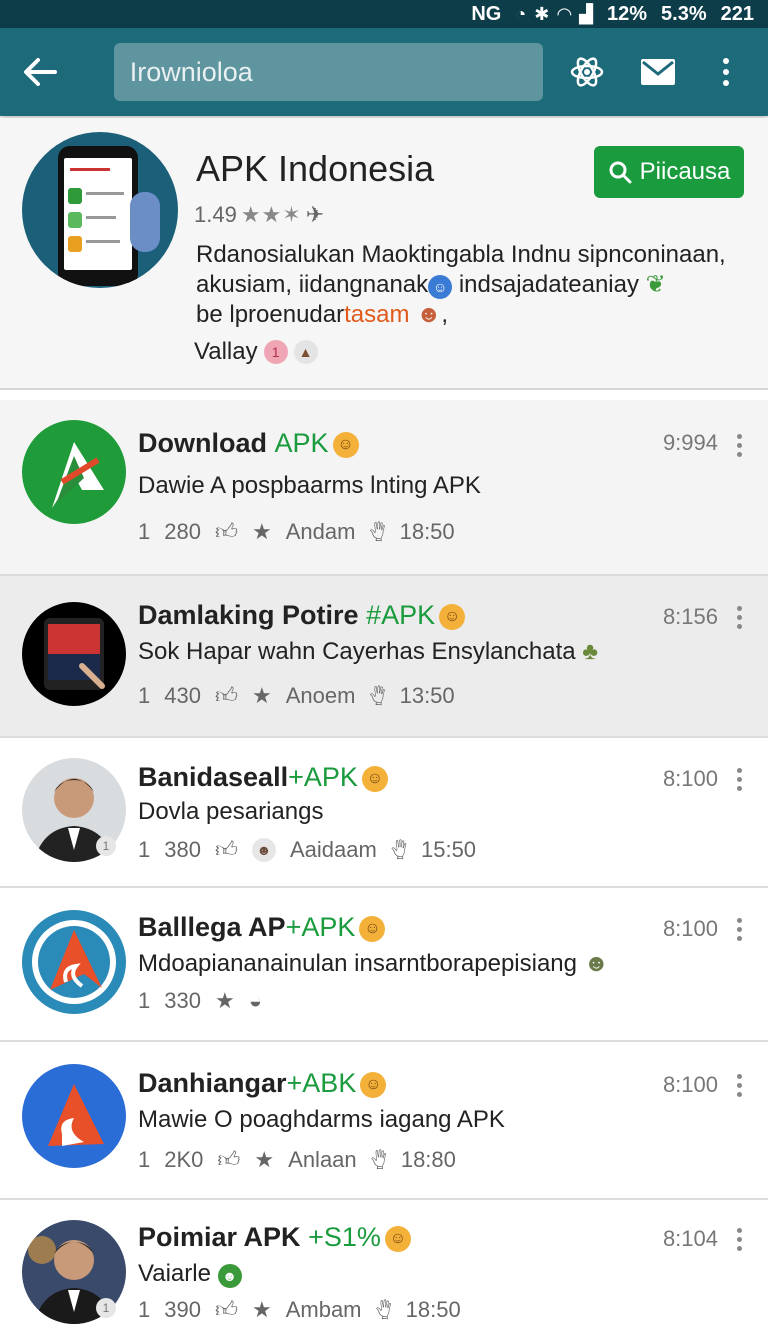  I want to click on channel-rating: 1.49 ★★✶ ✈, so click(259, 214).